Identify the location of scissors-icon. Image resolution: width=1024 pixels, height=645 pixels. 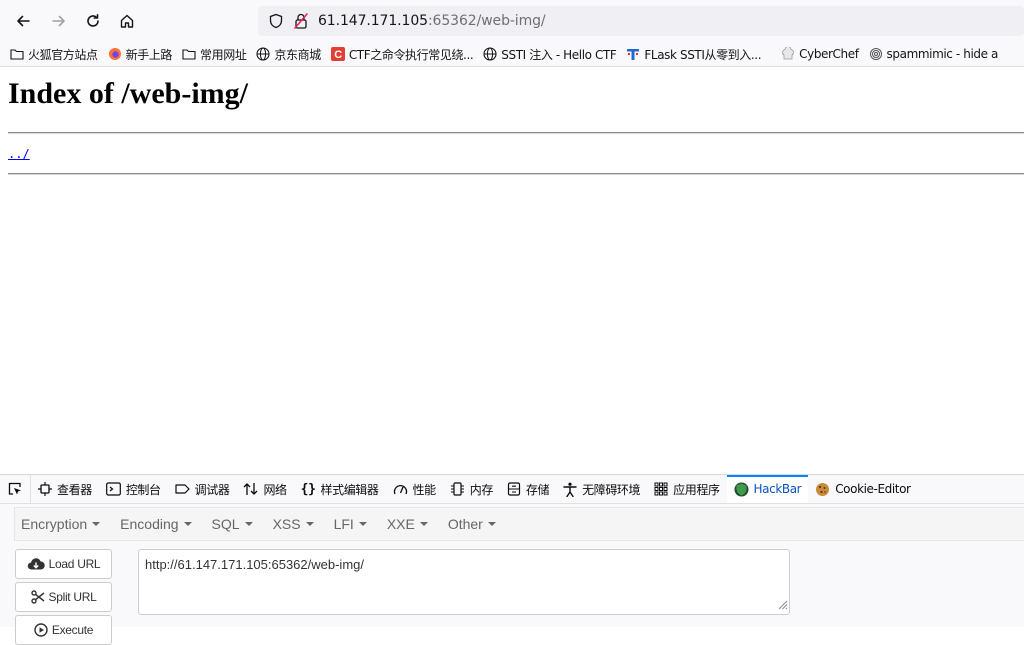
(37, 597).